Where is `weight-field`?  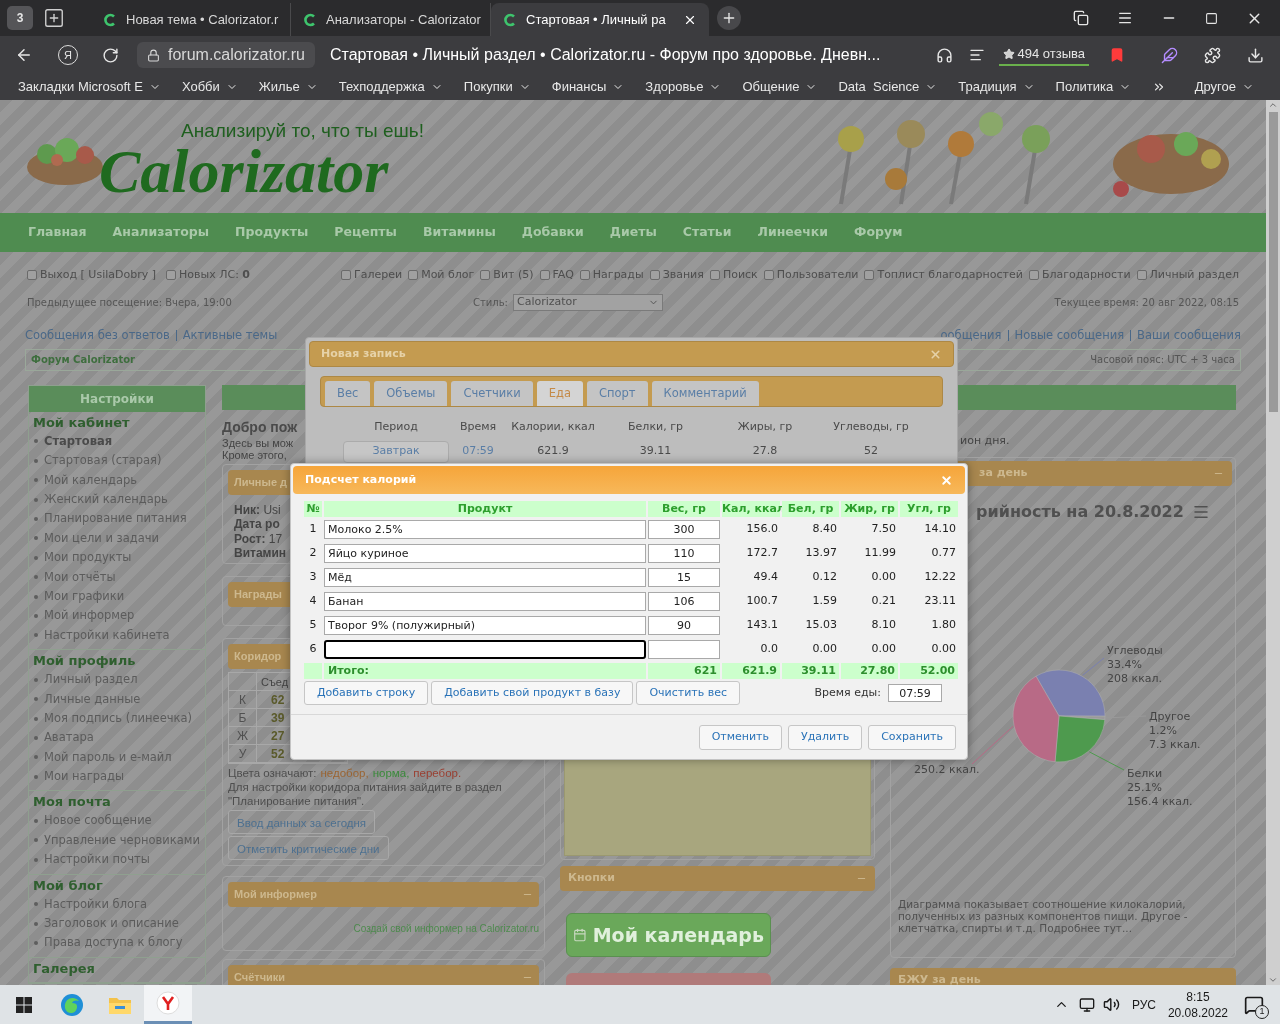
weight-field is located at coordinates (684, 649).